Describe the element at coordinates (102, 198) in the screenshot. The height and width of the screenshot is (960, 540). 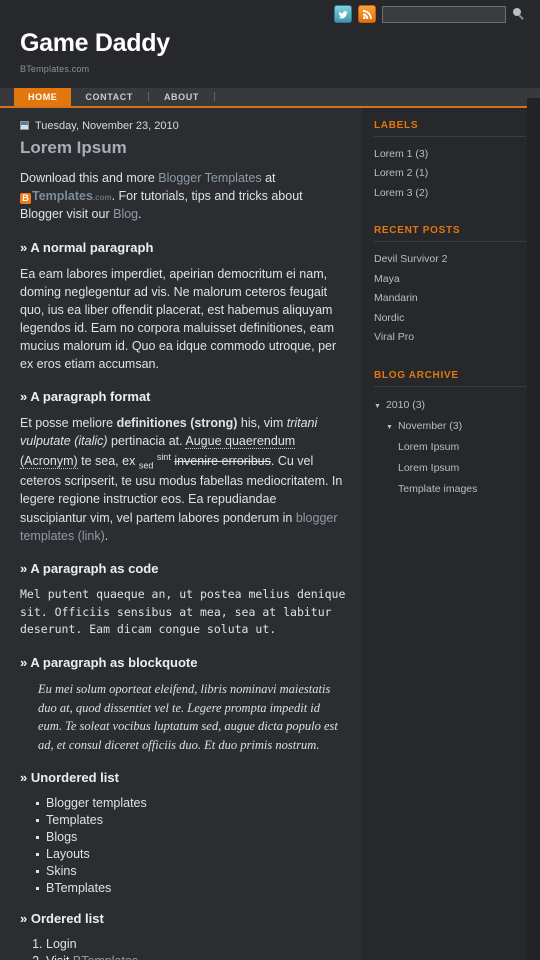
I see `btemplates-tld: .com` at that location.